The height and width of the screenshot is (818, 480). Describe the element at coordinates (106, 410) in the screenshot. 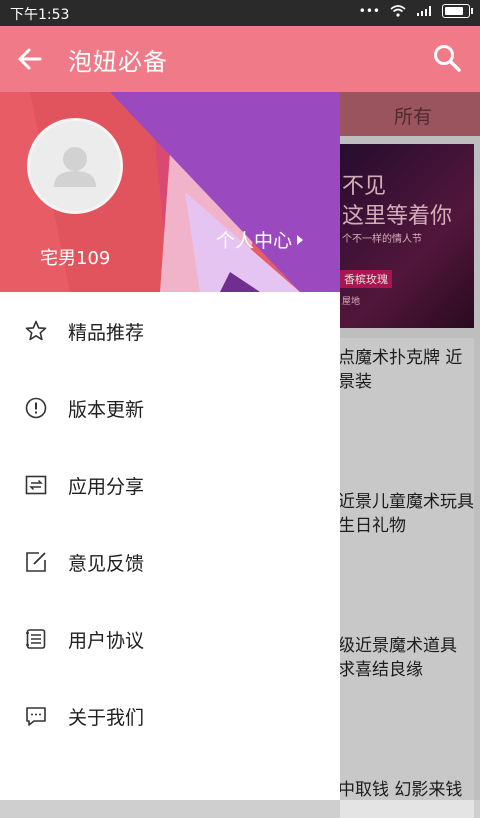

I see `menu-item-label: 版本更新` at that location.